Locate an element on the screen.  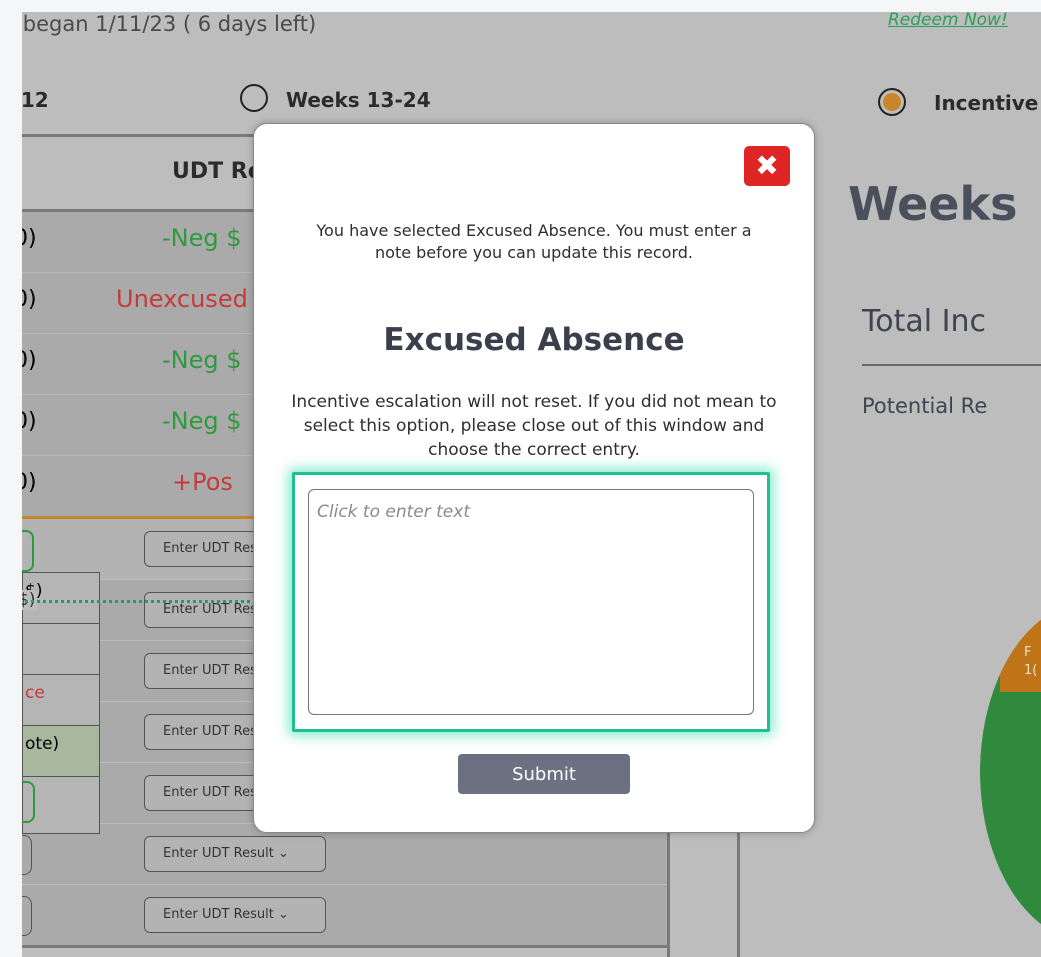
udt-result-value: Unexcused is located at coordinates (182, 299).